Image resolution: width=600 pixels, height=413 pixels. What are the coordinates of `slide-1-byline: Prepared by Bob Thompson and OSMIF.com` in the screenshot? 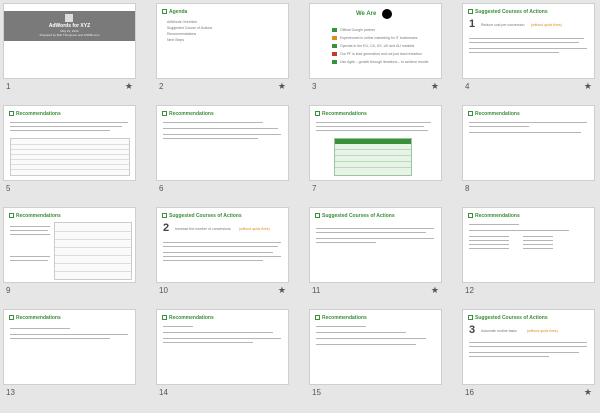 It's located at (69, 35).